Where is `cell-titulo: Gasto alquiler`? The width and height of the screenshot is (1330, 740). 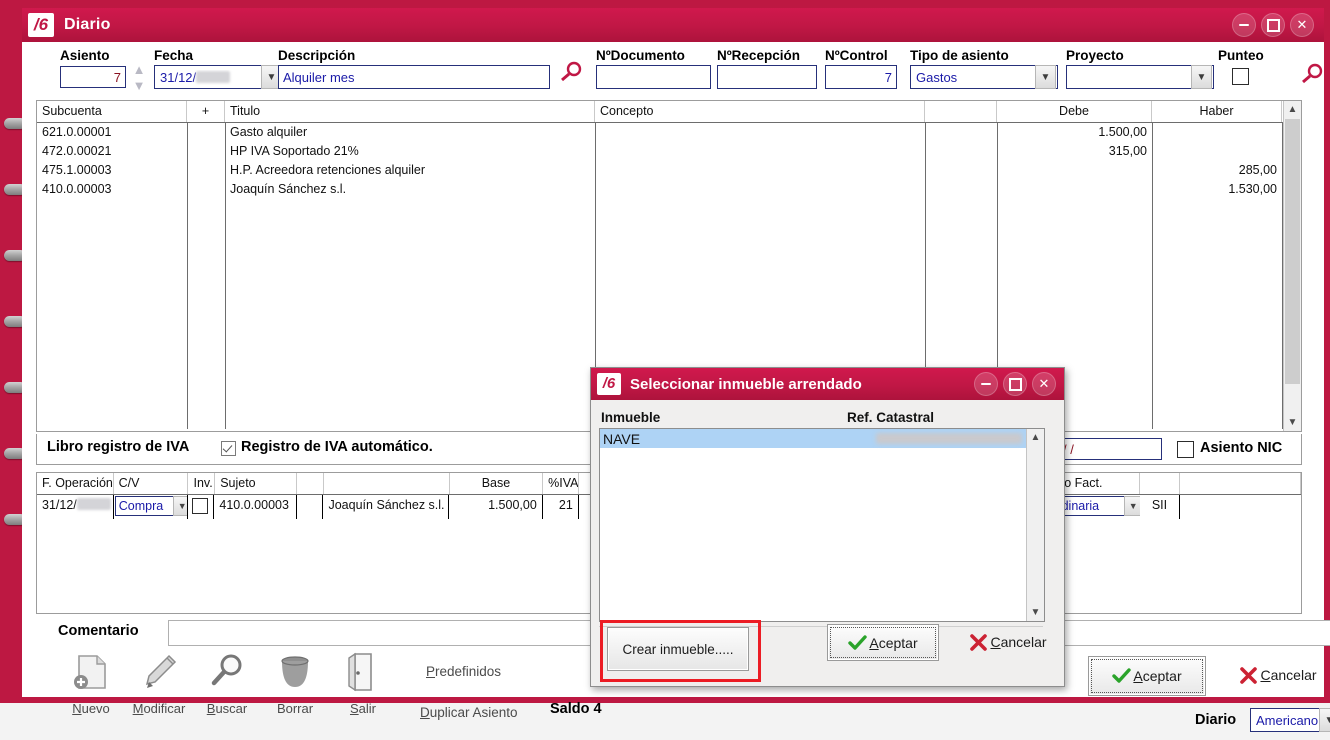 cell-titulo: Gasto alquiler is located at coordinates (269, 132).